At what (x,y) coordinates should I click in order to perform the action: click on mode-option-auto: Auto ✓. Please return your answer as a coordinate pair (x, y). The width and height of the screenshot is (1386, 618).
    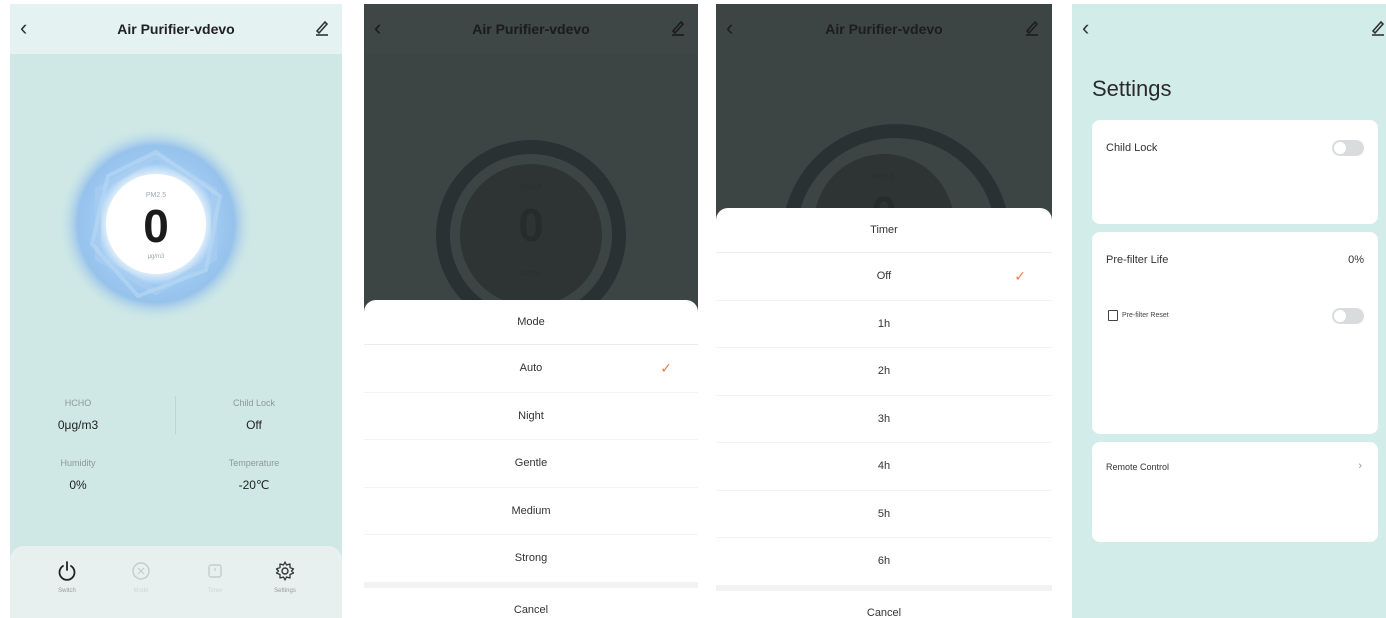
    Looking at the image, I should click on (531, 369).